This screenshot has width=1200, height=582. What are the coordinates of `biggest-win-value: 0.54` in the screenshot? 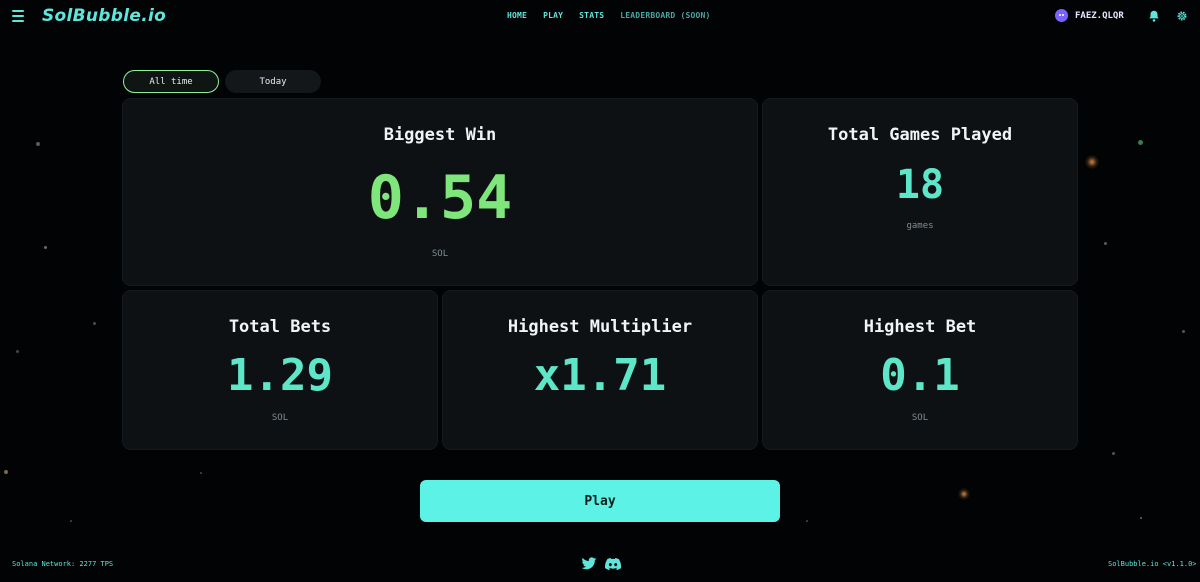 It's located at (440, 198).